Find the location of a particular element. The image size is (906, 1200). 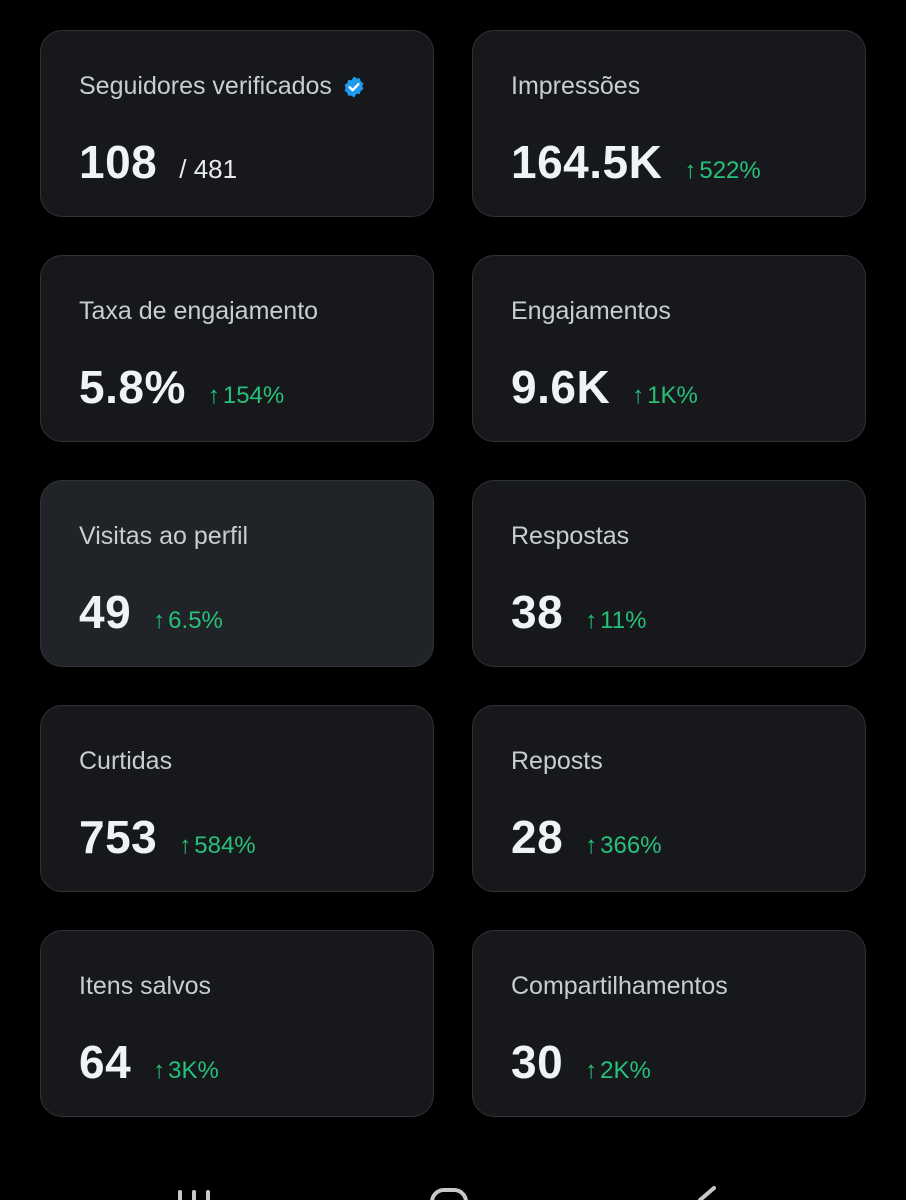

card-value-row: 164.5K ↑ 522% is located at coordinates (636, 162).